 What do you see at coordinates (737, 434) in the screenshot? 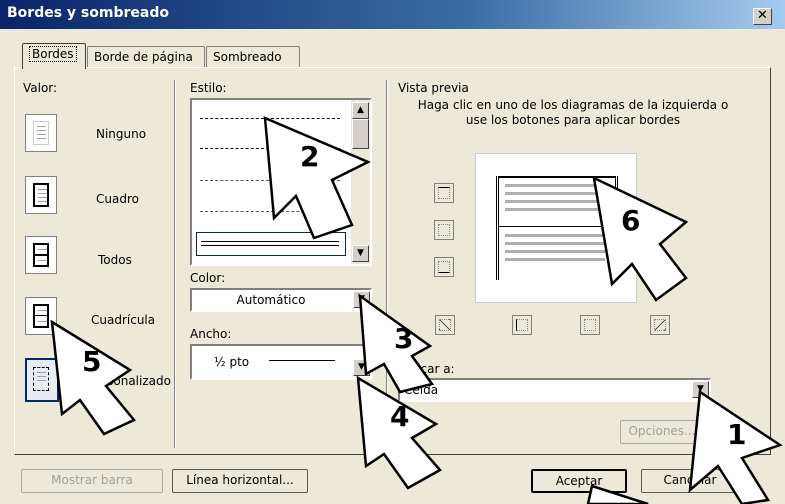
I see `callout-1: 1` at bounding box center [737, 434].